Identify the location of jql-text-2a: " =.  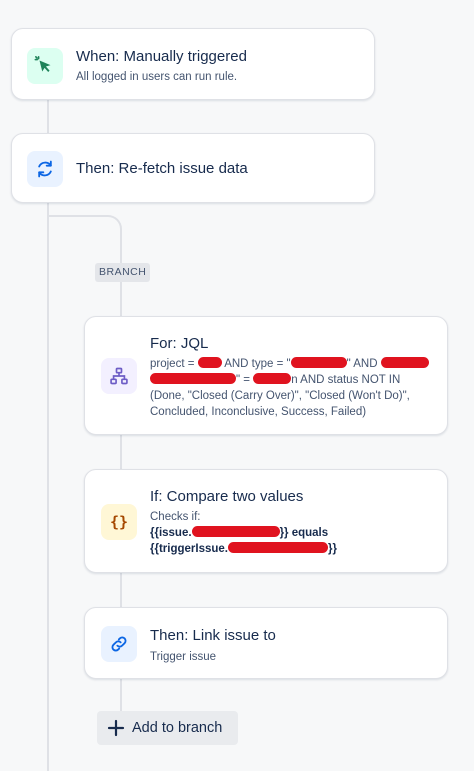
(245, 380).